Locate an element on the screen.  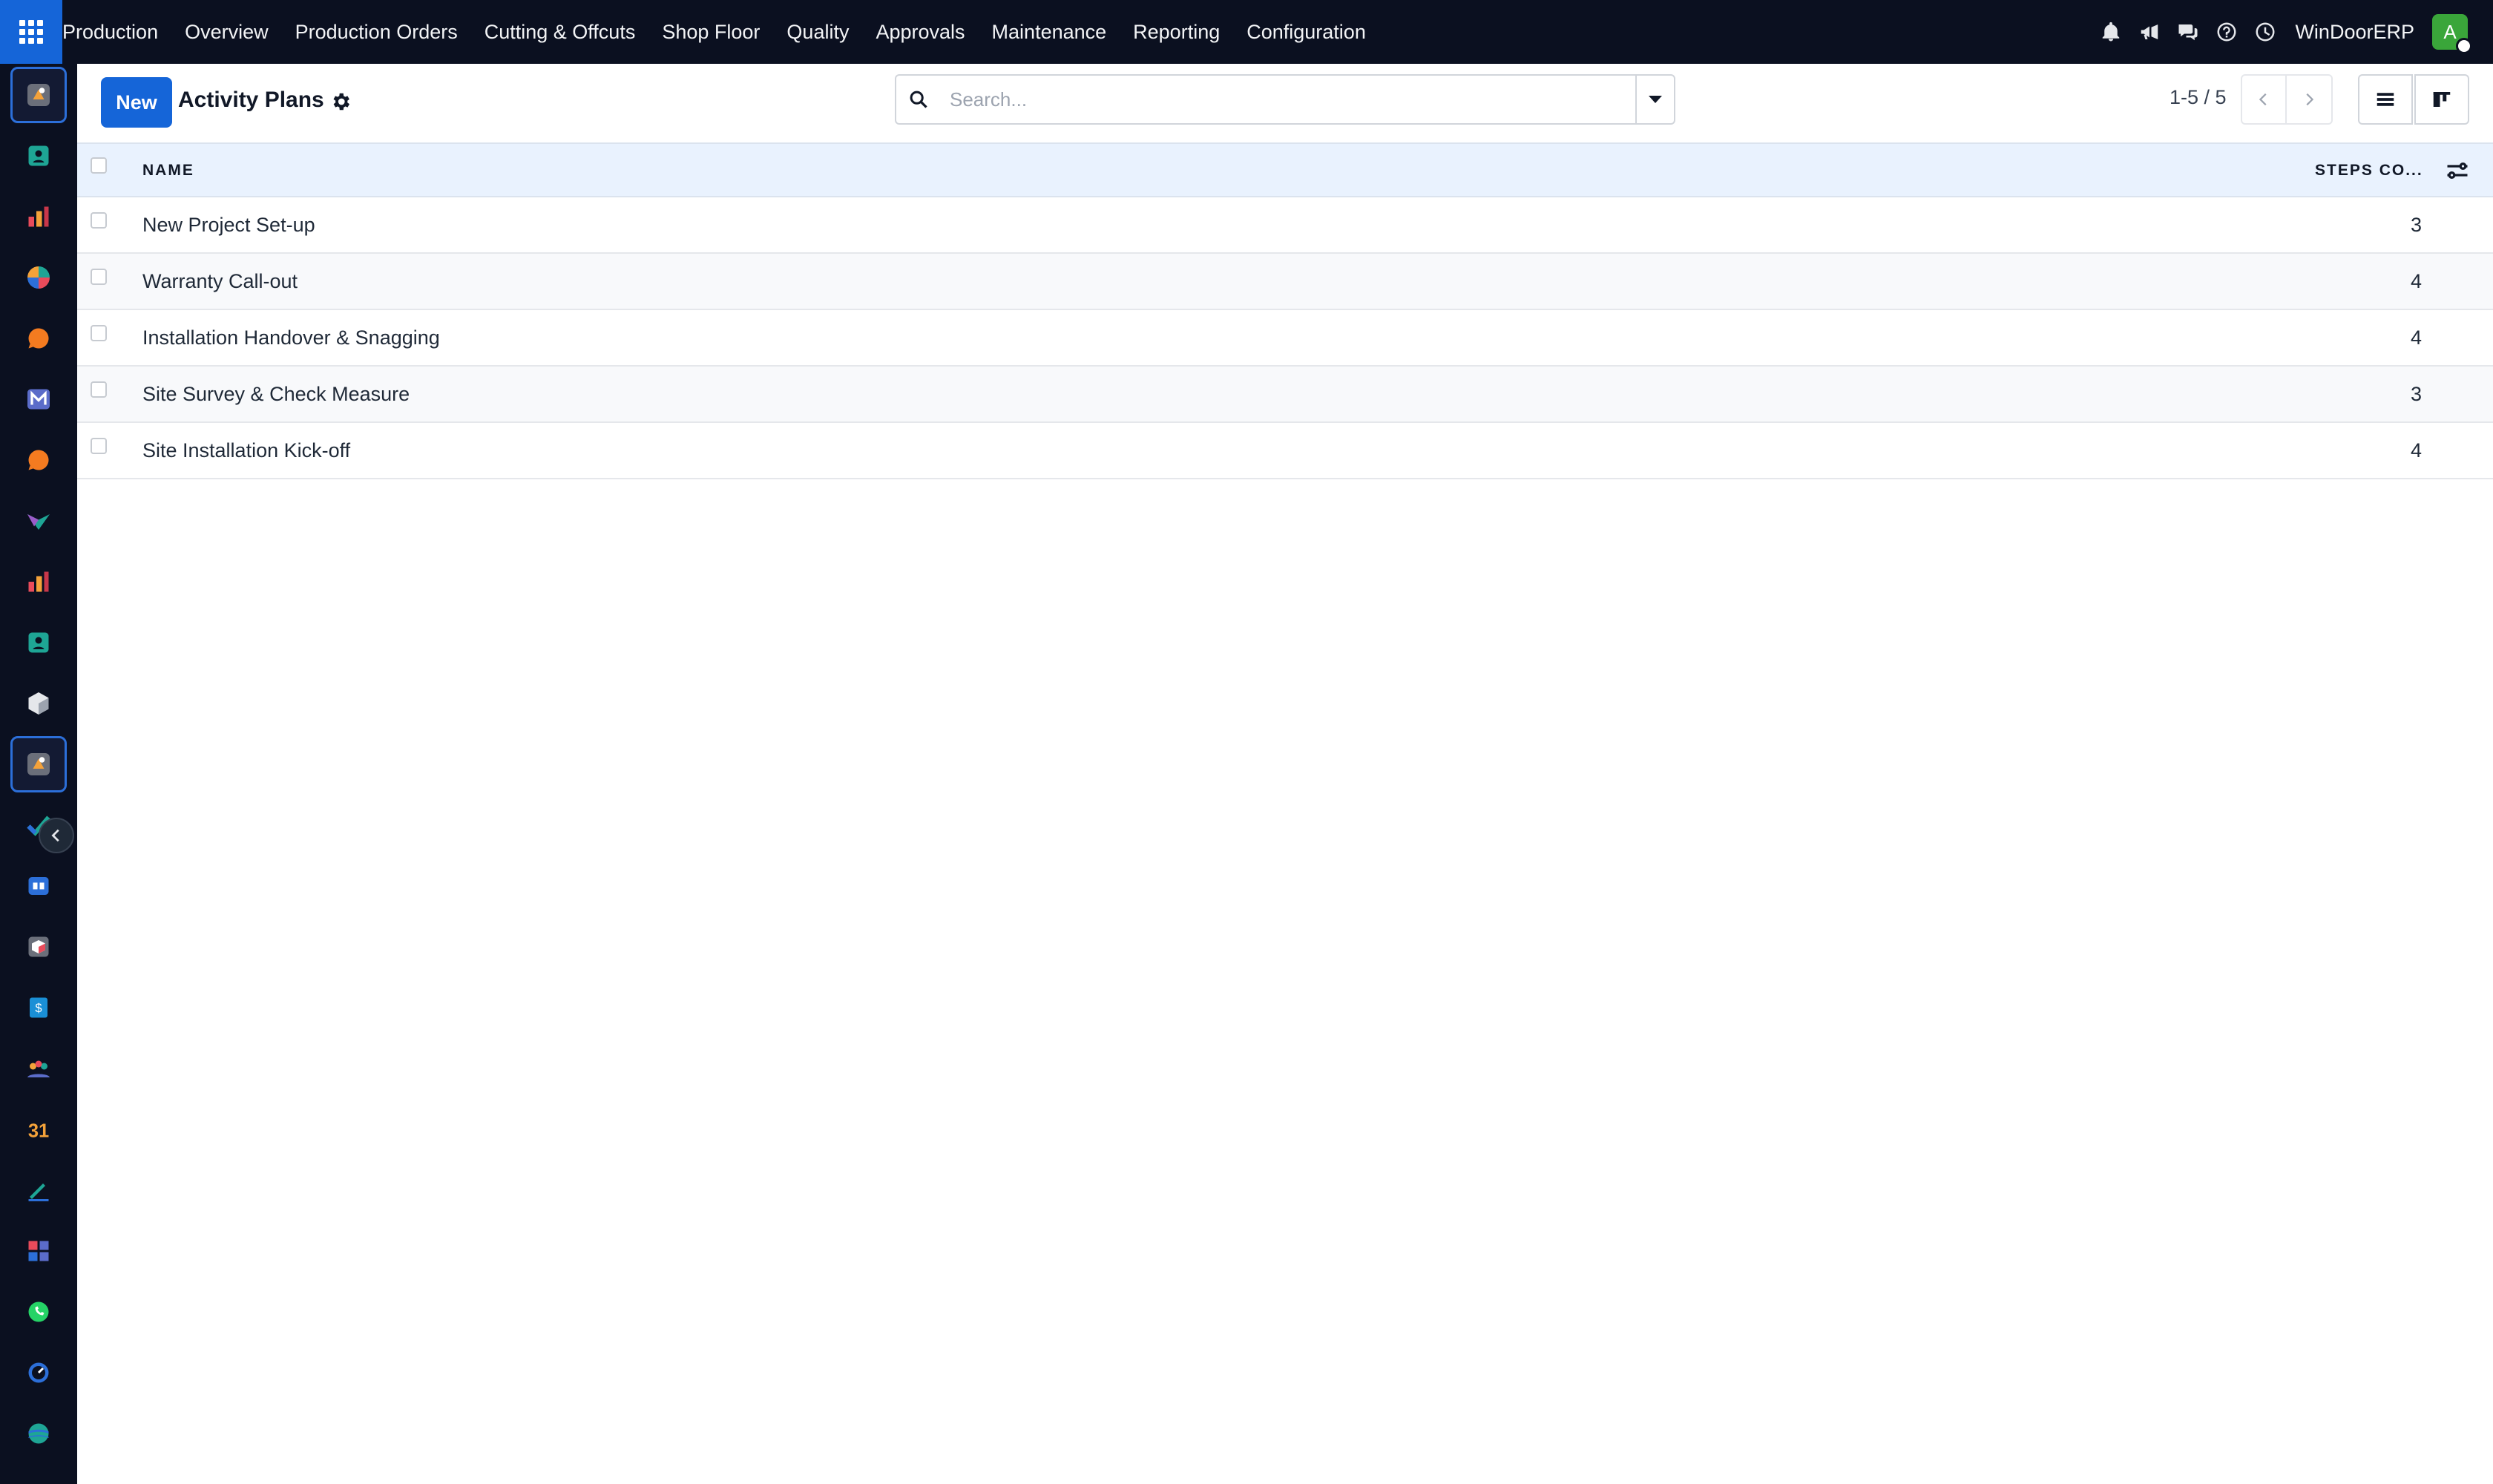
row-name: Site Installation Kick-off is located at coordinates (246, 450).